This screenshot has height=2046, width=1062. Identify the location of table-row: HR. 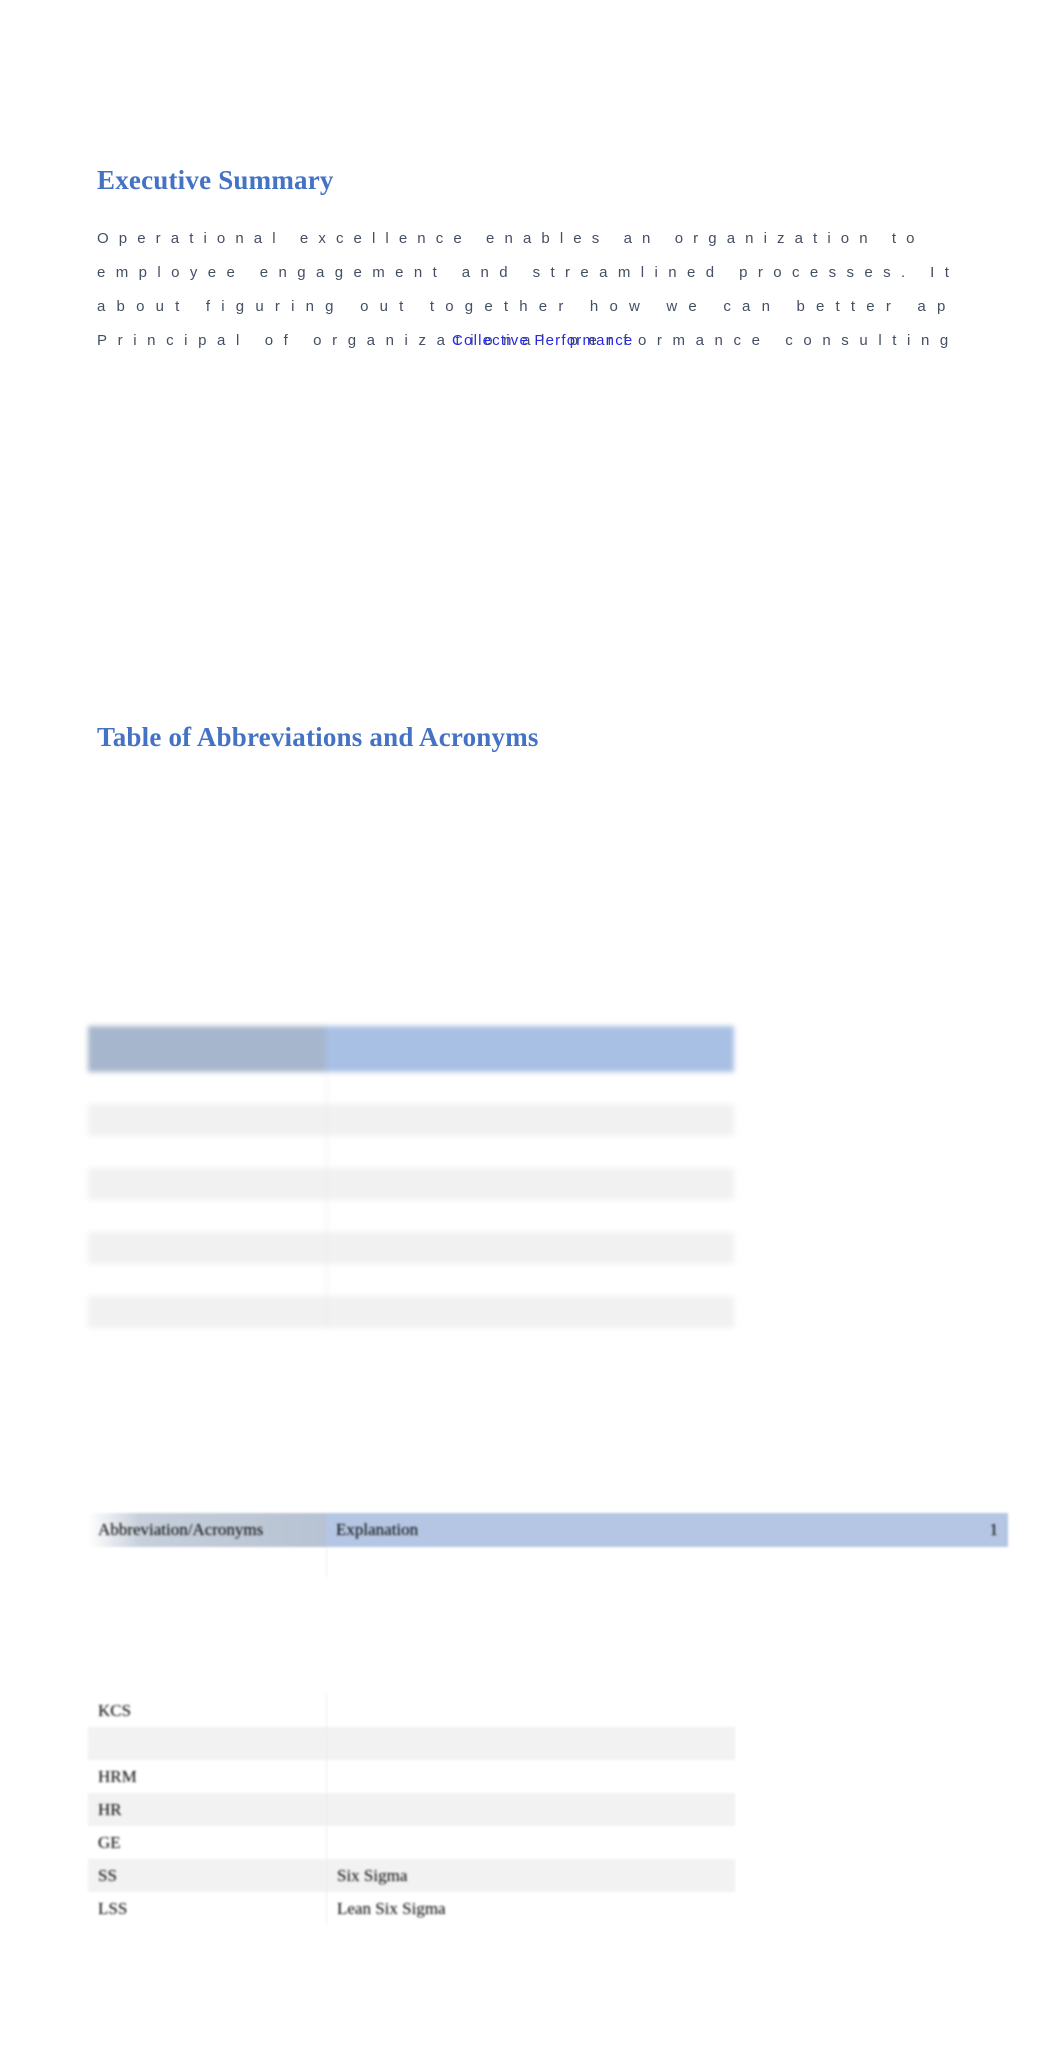
(411, 1809).